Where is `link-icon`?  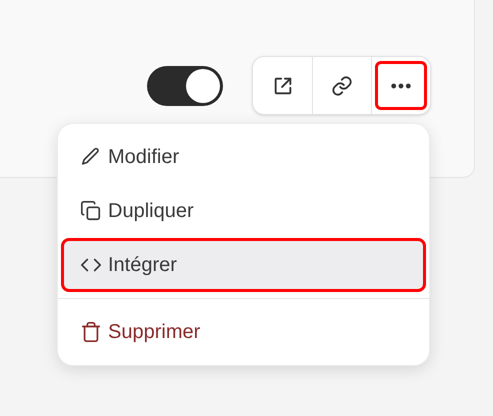 link-icon is located at coordinates (342, 85).